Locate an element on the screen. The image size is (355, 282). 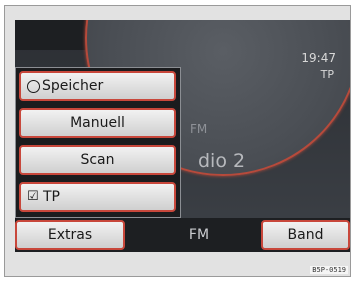
extras-button-label: Extras is located at coordinates (70, 235).